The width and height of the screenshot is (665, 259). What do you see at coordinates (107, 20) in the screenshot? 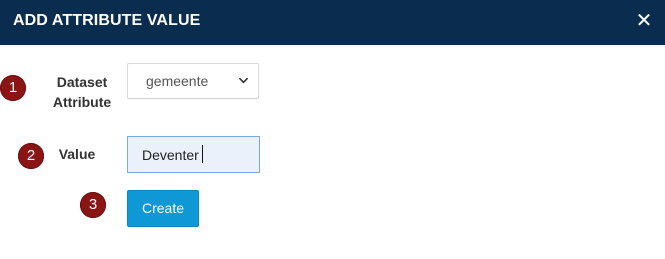
I see `dialog-title: ADD ATTRIBUTE VALUE` at bounding box center [107, 20].